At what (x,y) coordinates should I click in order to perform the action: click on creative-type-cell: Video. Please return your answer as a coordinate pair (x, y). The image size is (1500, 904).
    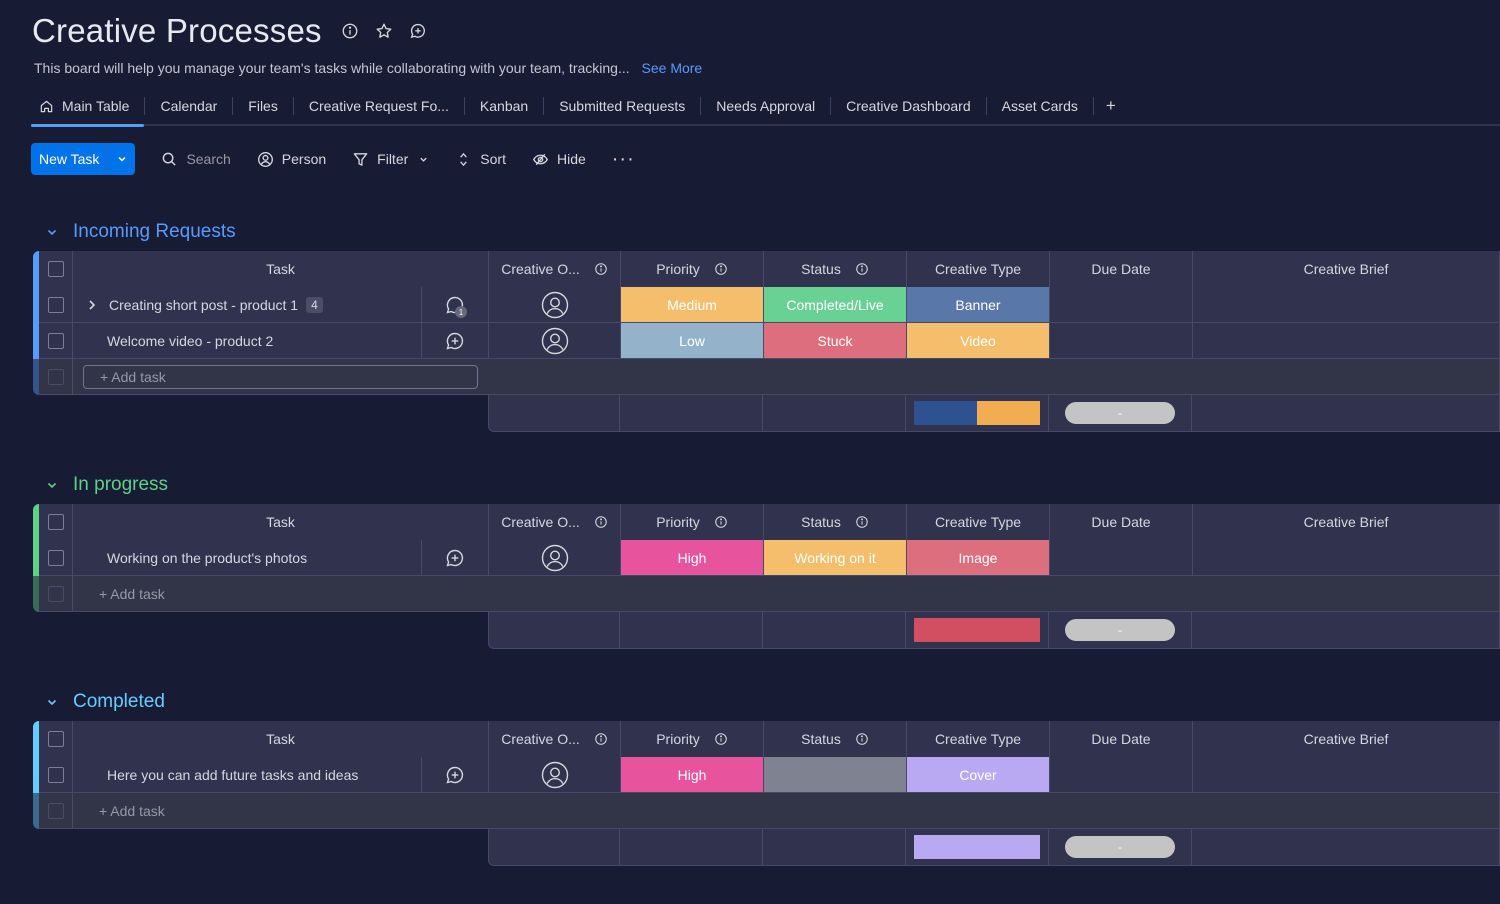
    Looking at the image, I should click on (978, 341).